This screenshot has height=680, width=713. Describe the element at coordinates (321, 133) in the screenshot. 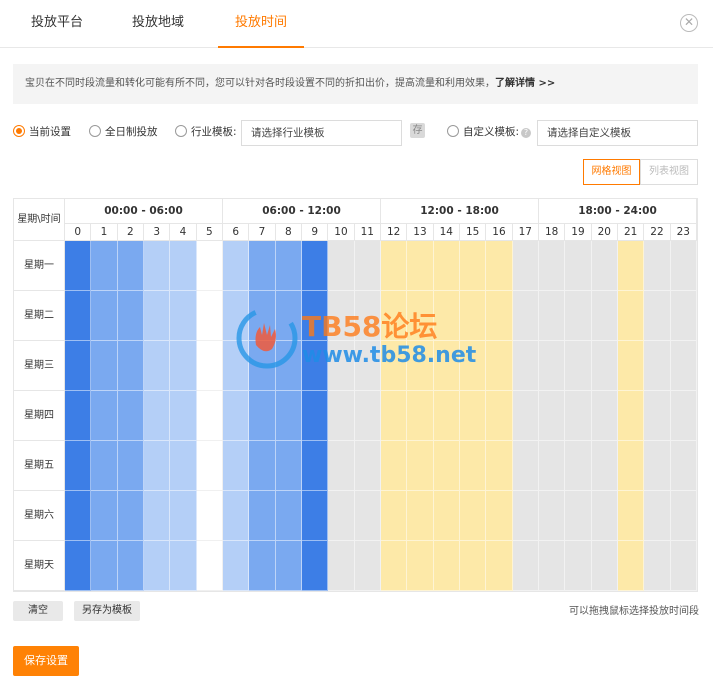

I see `industry-template-select: 请选择行业模板` at that location.